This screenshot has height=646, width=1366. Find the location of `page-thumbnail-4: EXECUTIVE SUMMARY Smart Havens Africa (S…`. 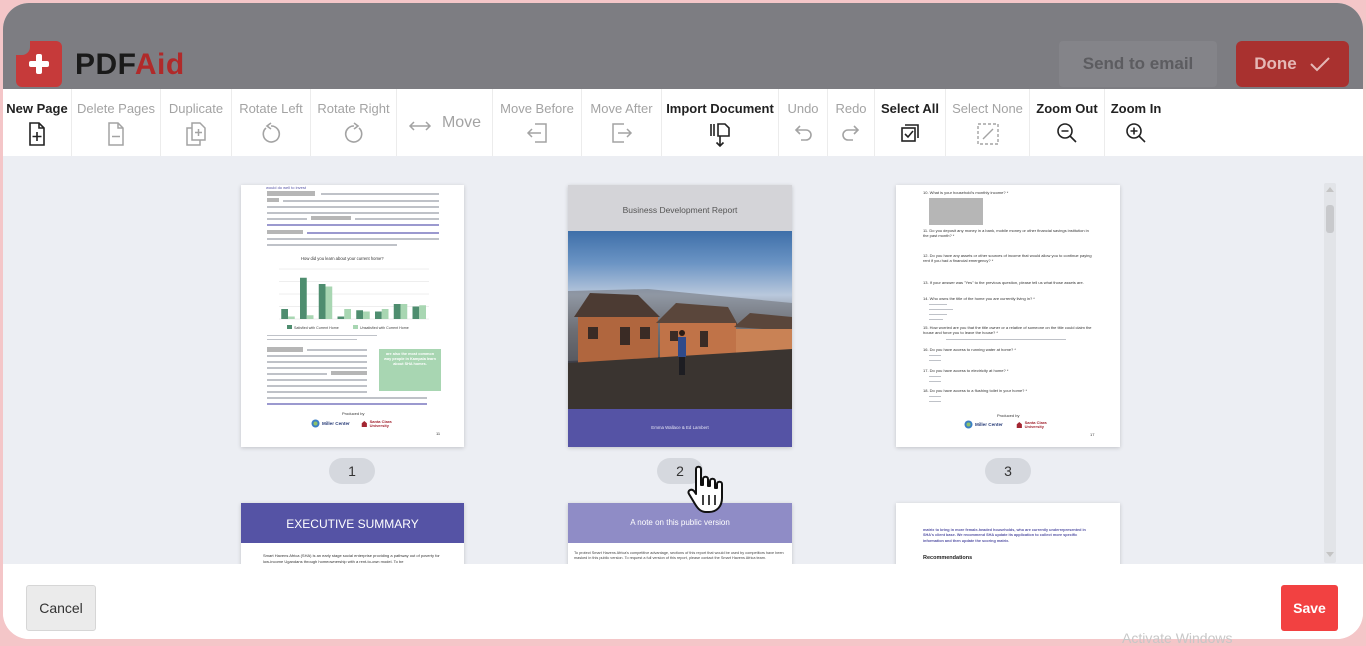

page-thumbnail-4: EXECUTIVE SUMMARY Smart Havens Africa (S… is located at coordinates (352, 533).